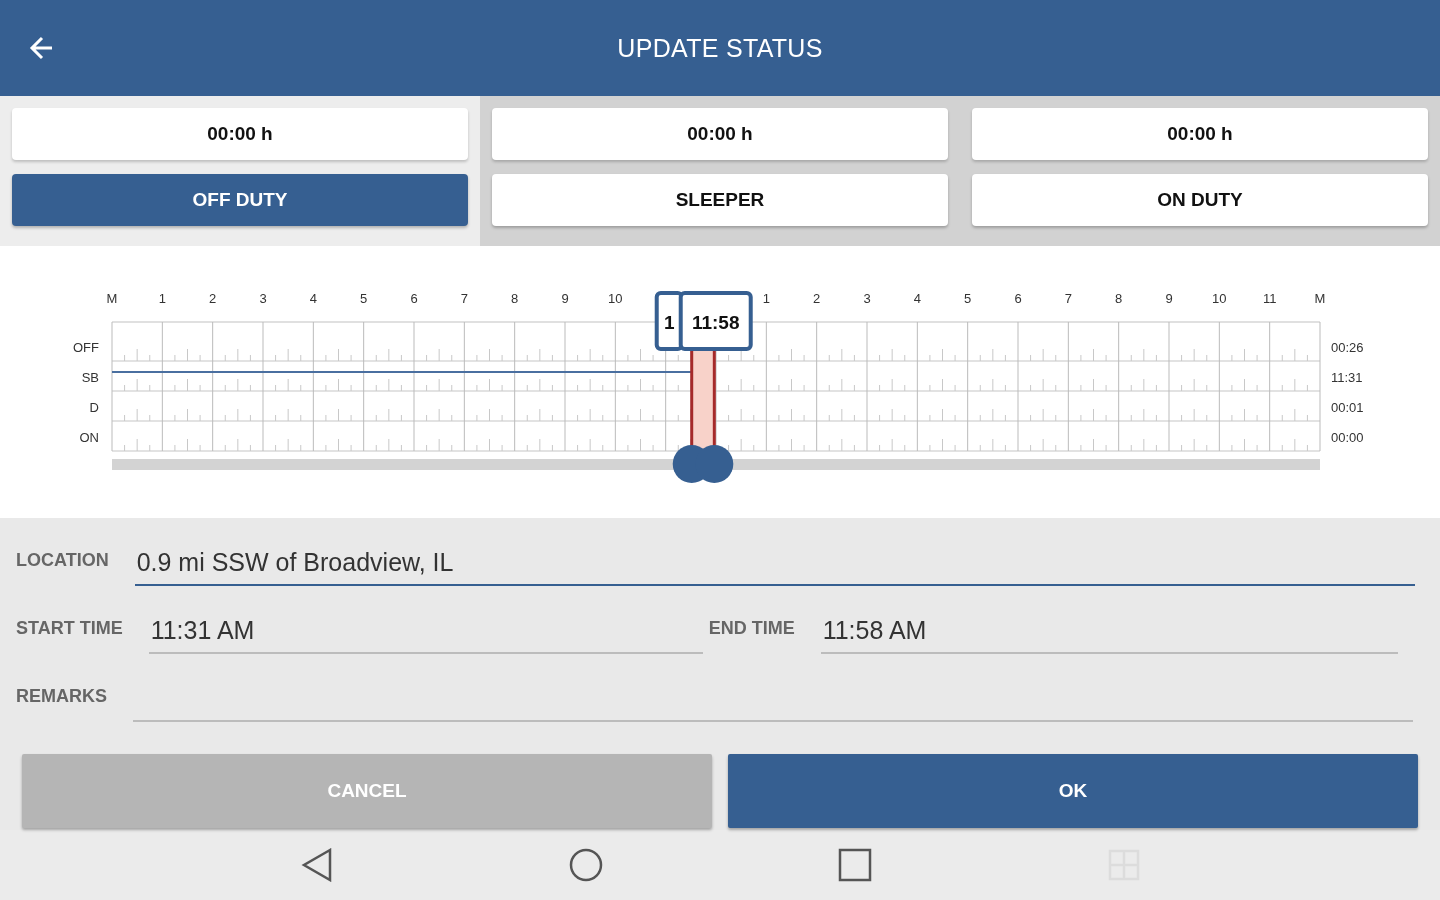 Image resolution: width=1440 pixels, height=900 pixels. What do you see at coordinates (1347, 377) in the screenshot?
I see `status-total: 11:31` at bounding box center [1347, 377].